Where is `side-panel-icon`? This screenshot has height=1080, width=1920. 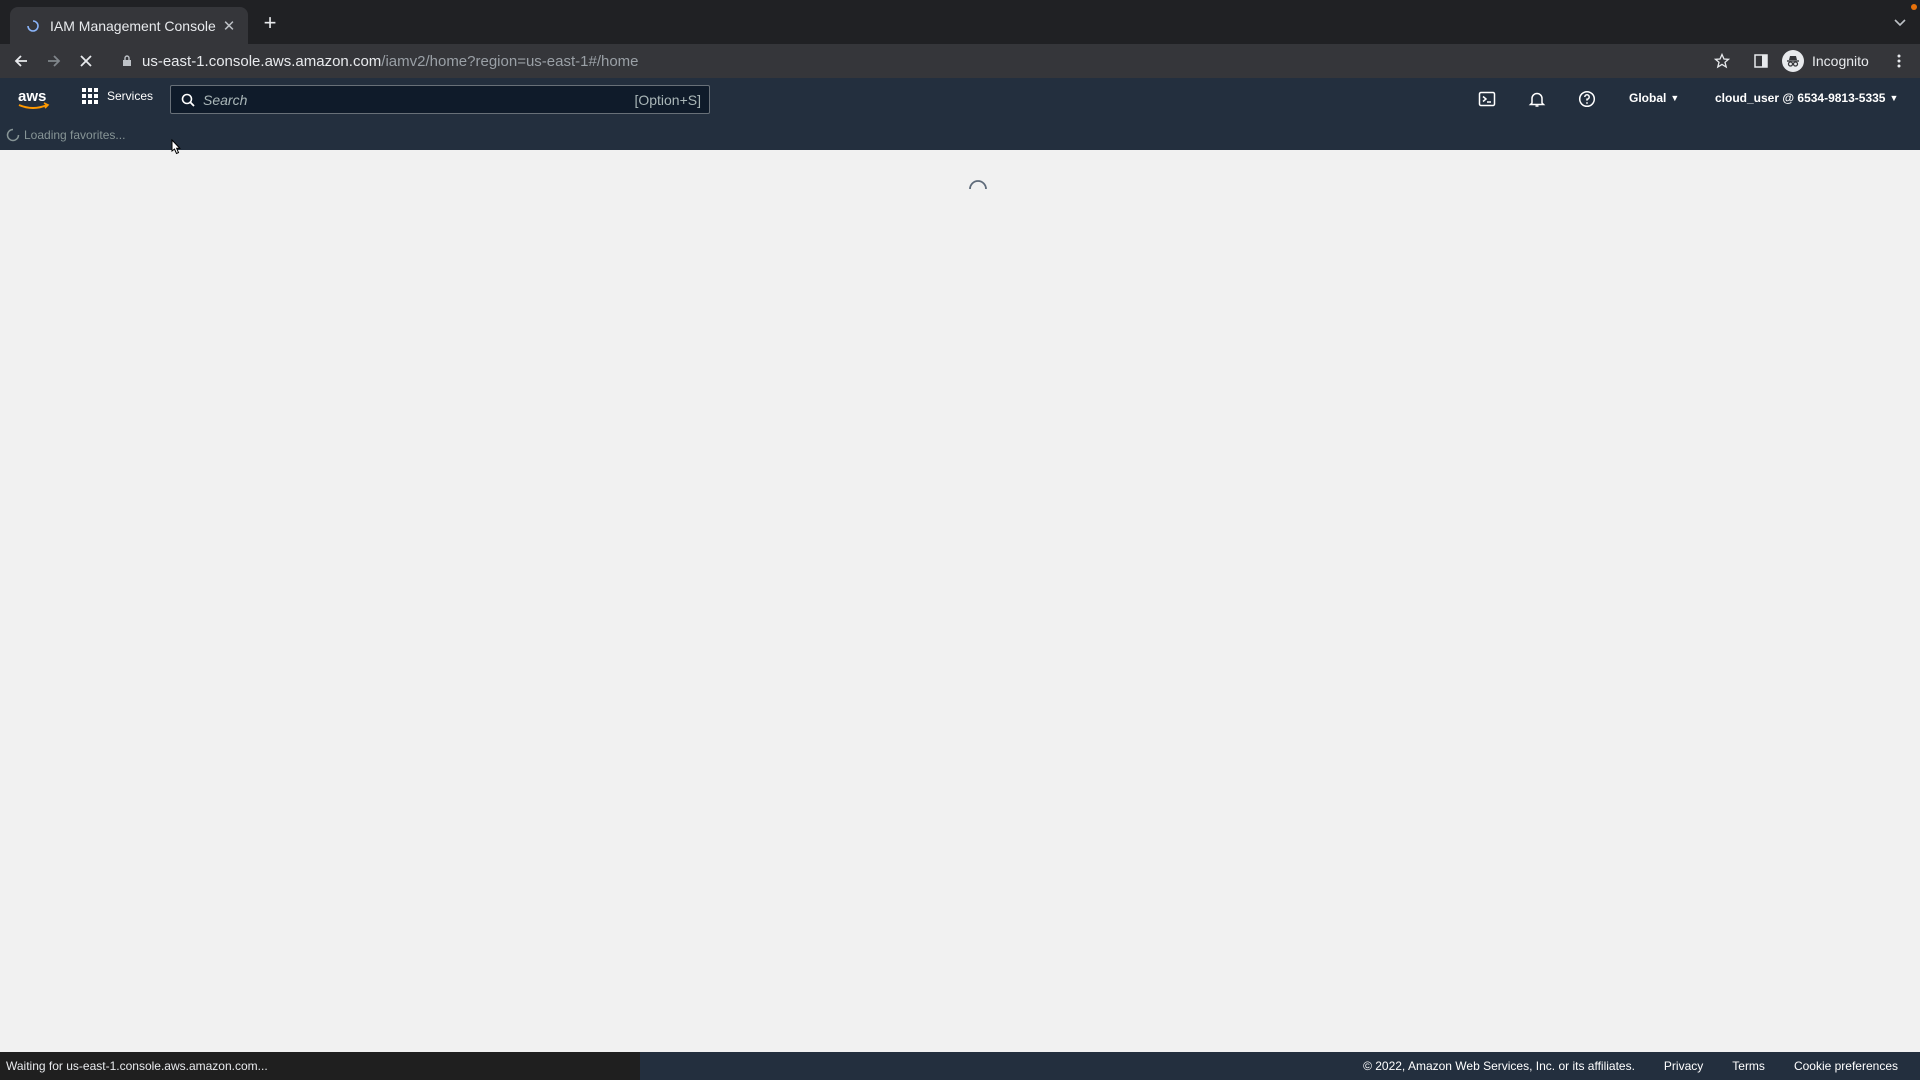 side-panel-icon is located at coordinates (1761, 61).